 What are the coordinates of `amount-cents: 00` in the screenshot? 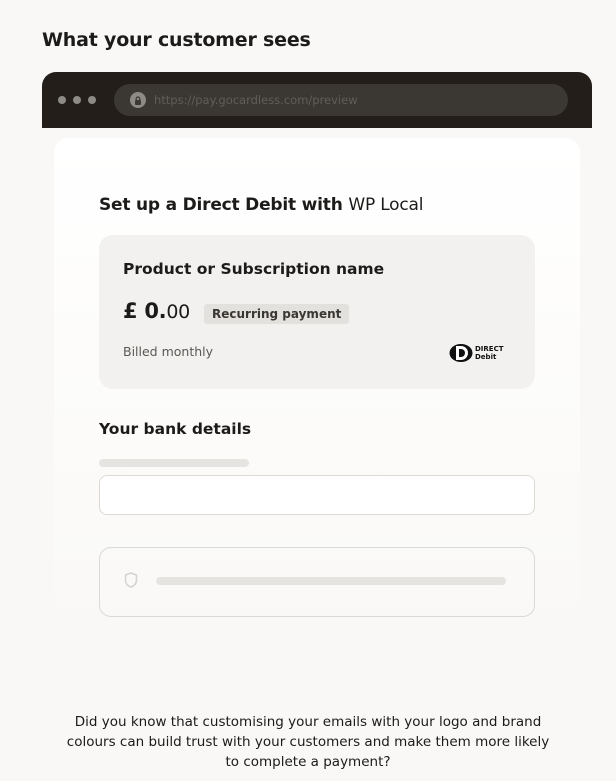 It's located at (178, 312).